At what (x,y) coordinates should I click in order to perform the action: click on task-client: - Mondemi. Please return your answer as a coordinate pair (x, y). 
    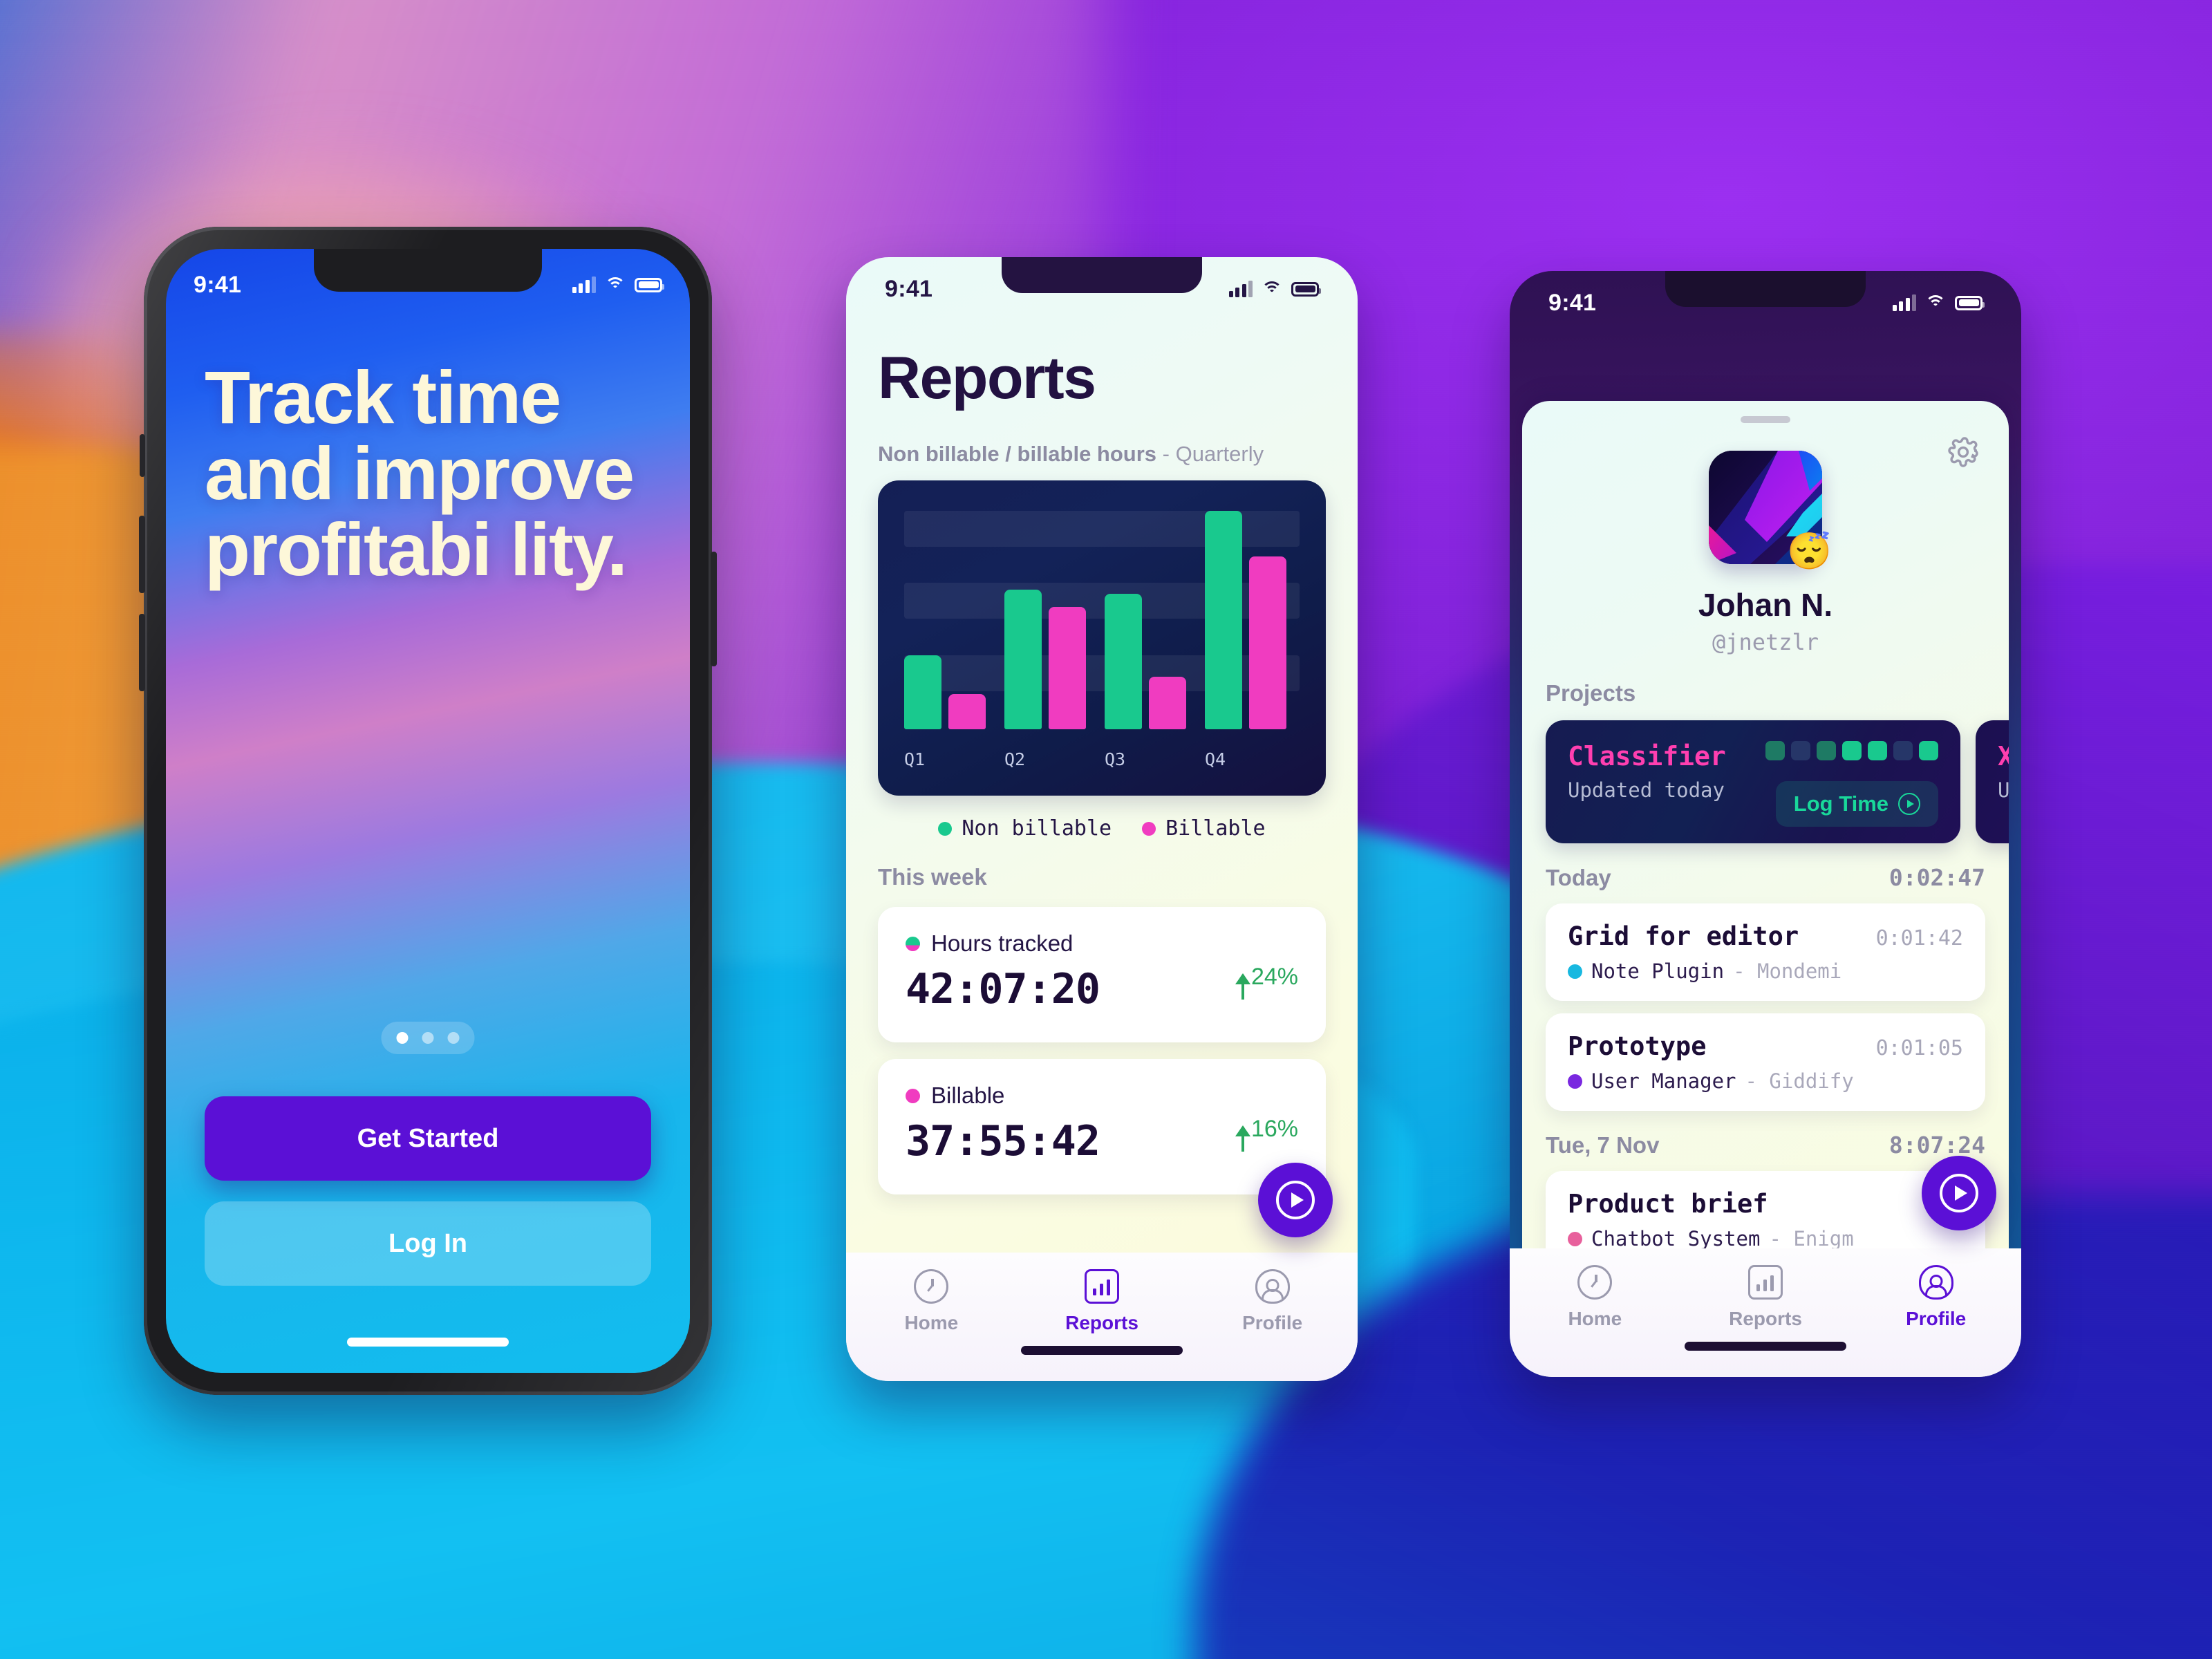
    Looking at the image, I should click on (1788, 971).